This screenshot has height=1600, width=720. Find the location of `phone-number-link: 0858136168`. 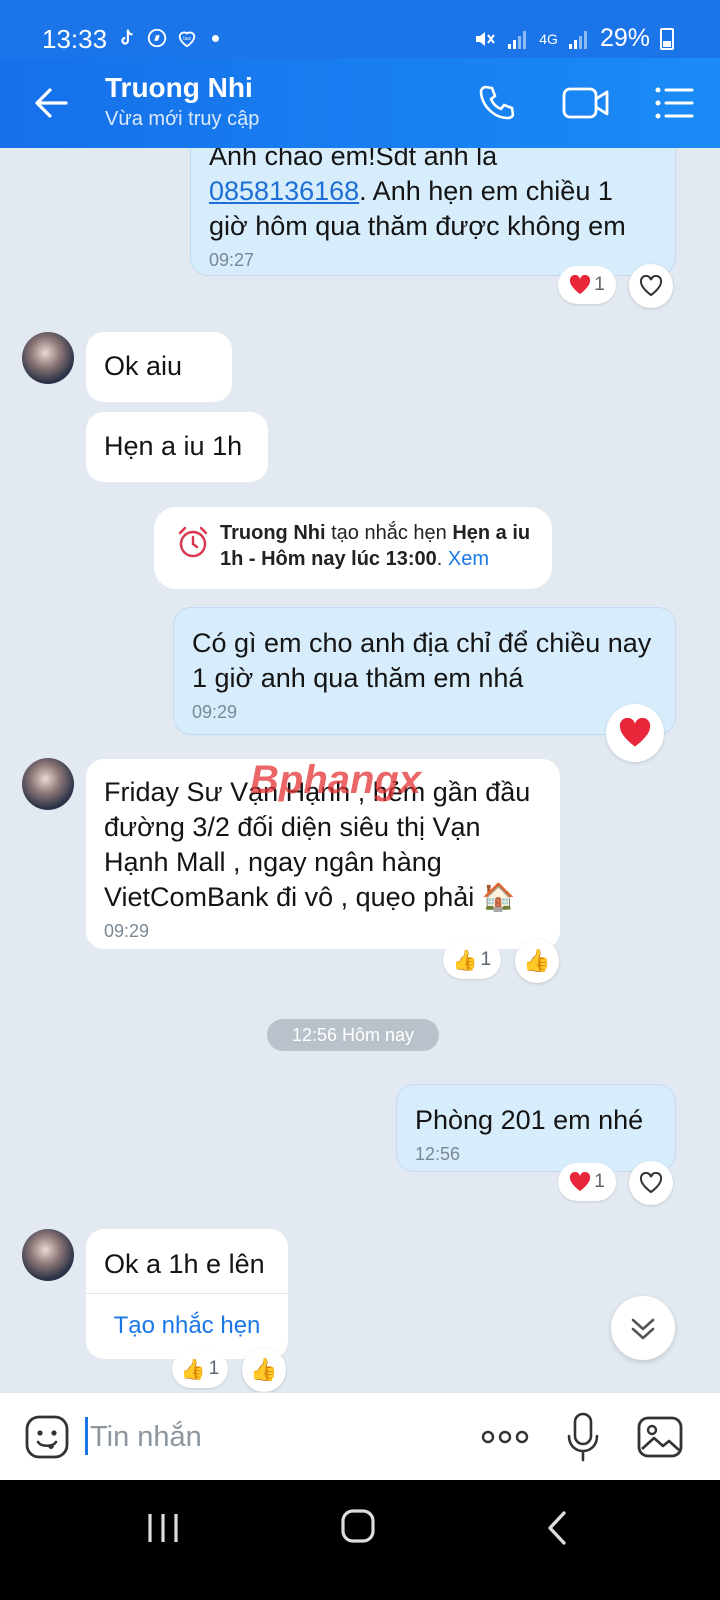

phone-number-link: 0858136168 is located at coordinates (284, 191).